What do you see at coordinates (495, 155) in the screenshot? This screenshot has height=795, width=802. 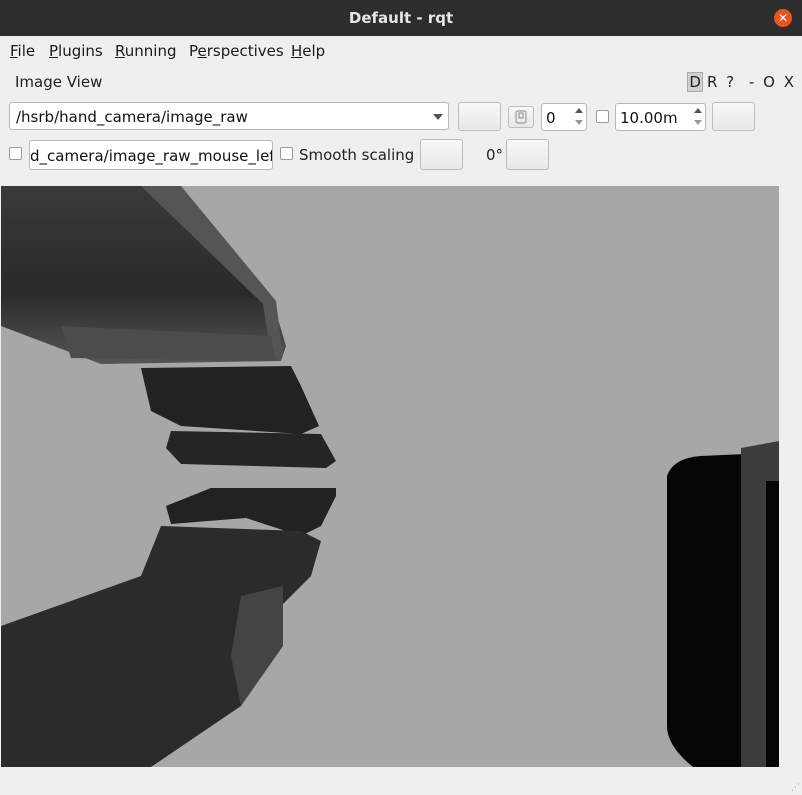 I see `rotation-label: 0°` at bounding box center [495, 155].